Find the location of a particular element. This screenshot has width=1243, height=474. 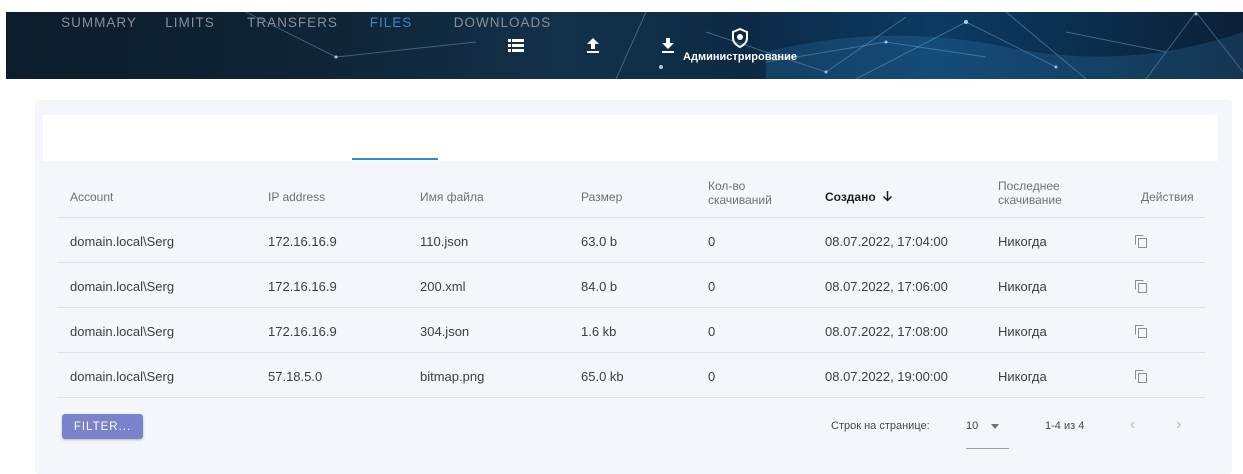

cell-size: 65.0 kb is located at coordinates (602, 376).